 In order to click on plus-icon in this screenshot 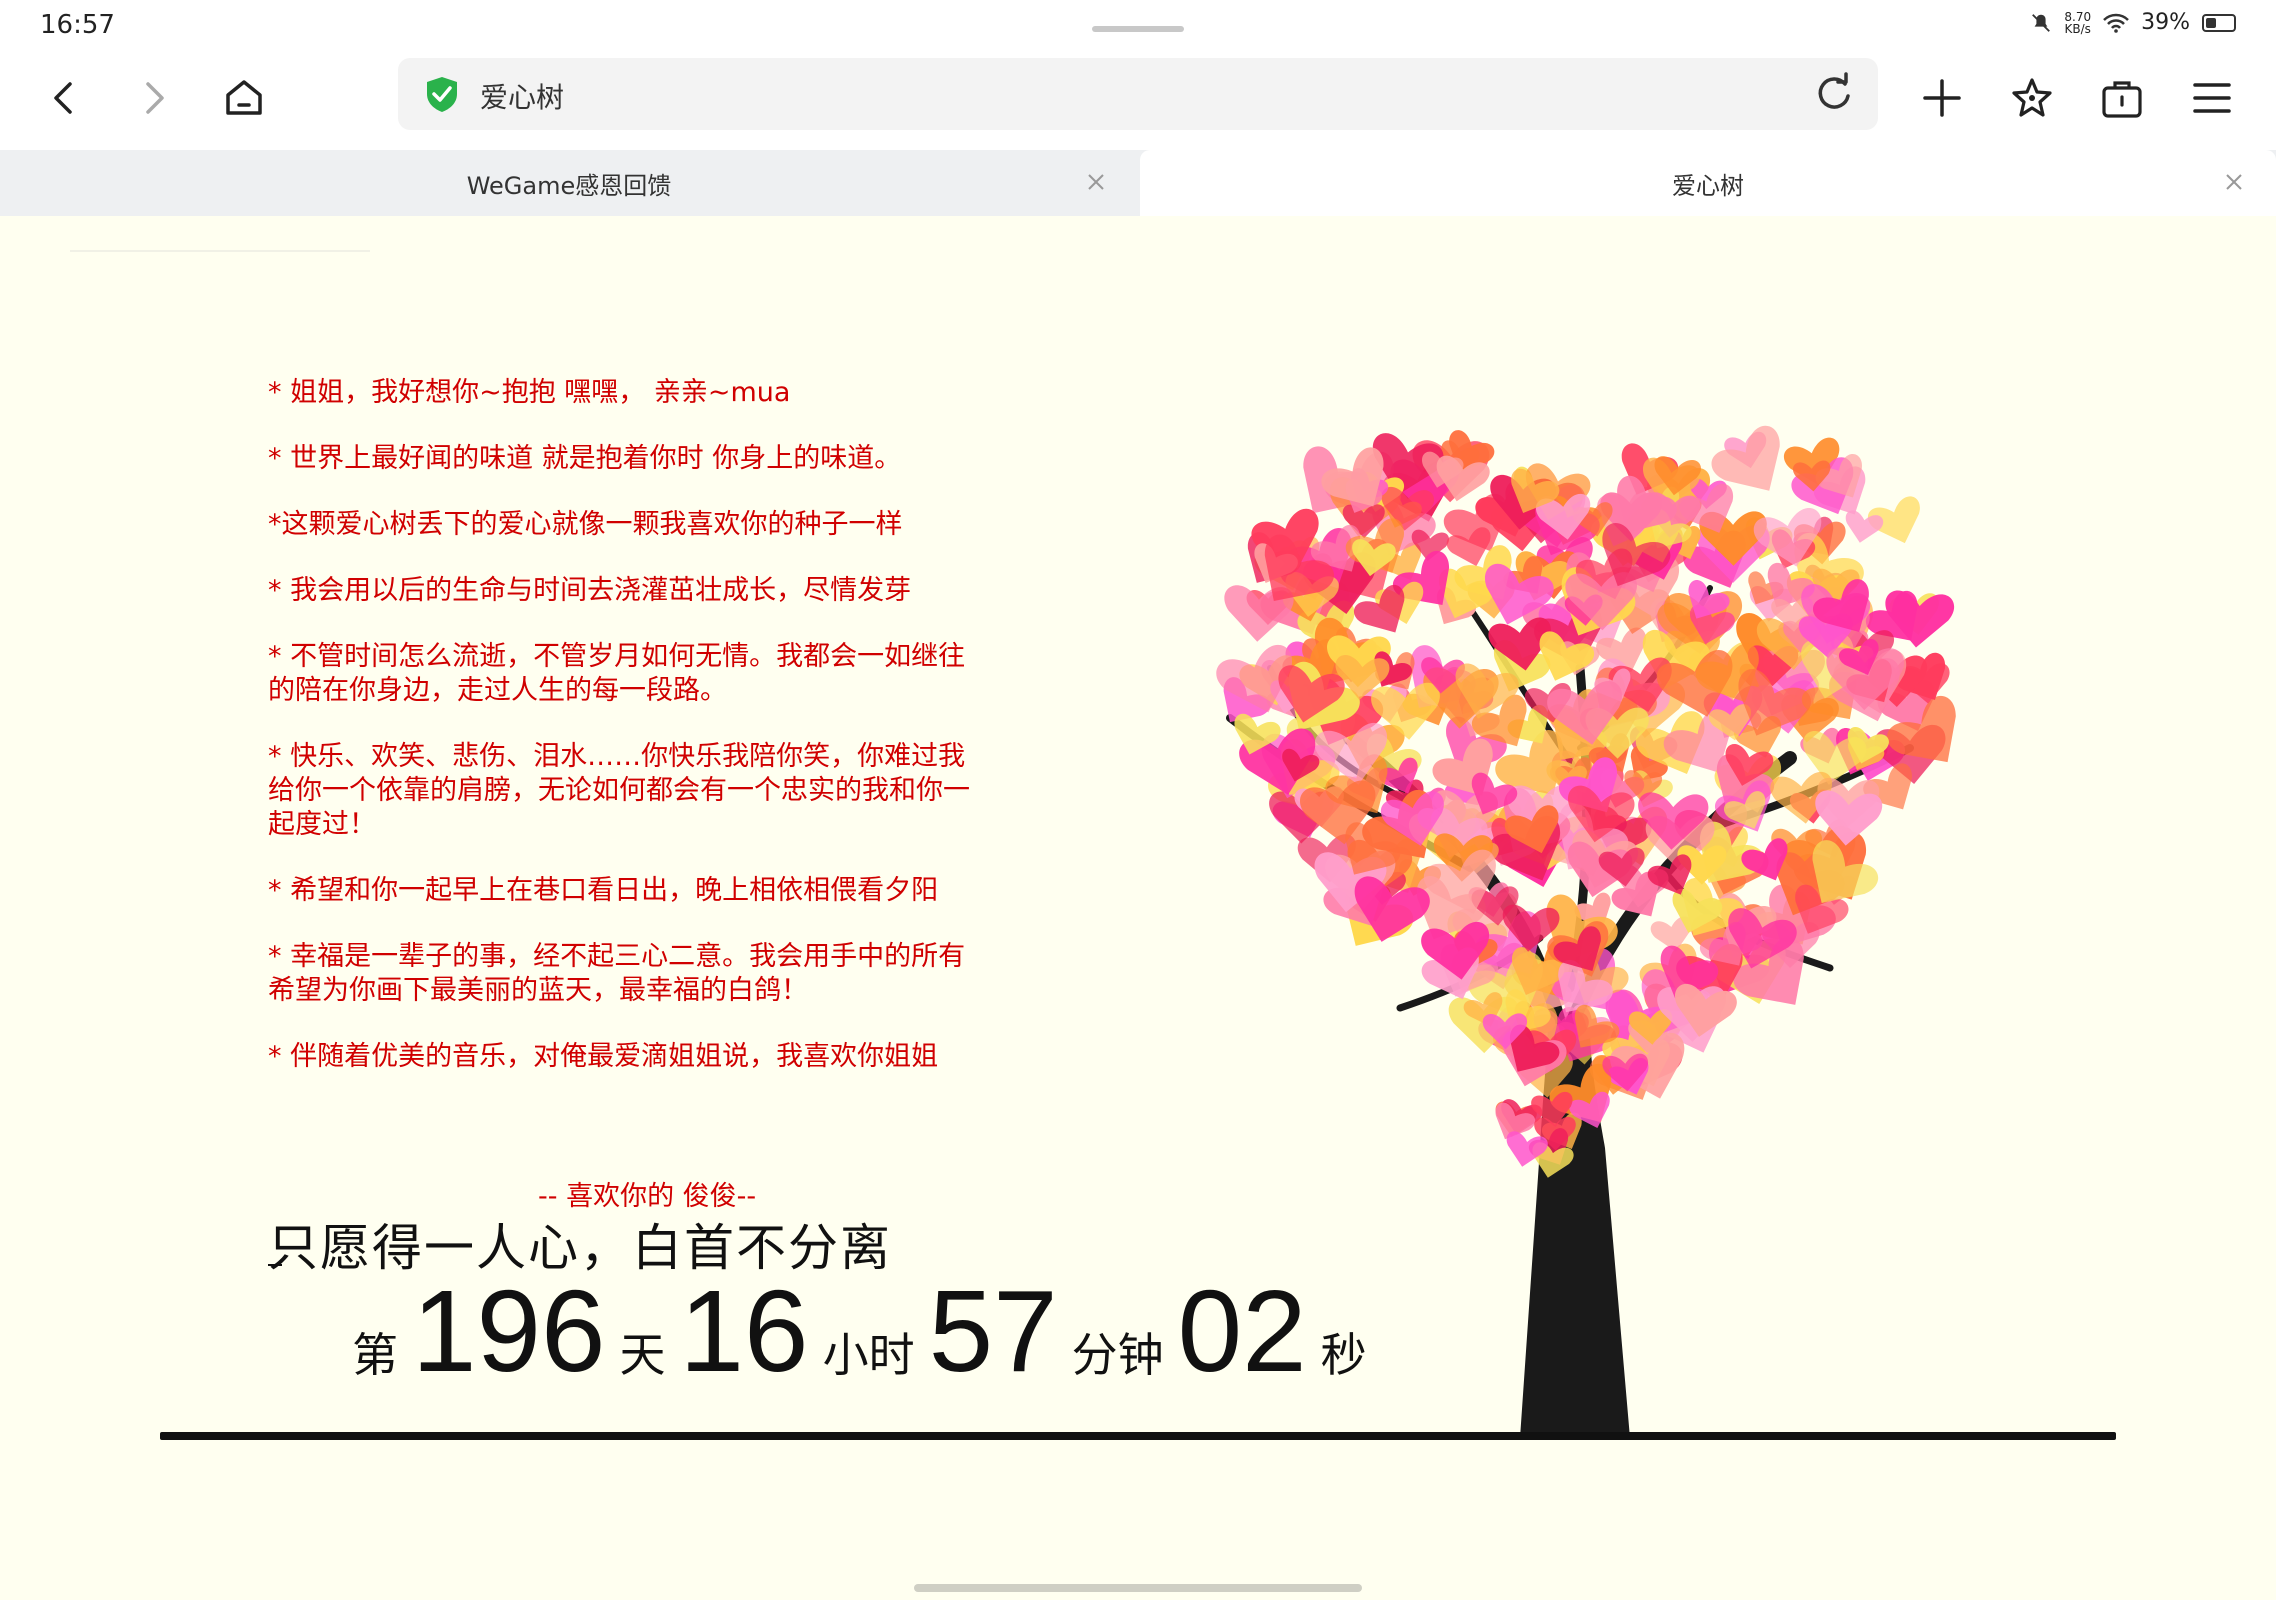, I will do `click(1942, 98)`.